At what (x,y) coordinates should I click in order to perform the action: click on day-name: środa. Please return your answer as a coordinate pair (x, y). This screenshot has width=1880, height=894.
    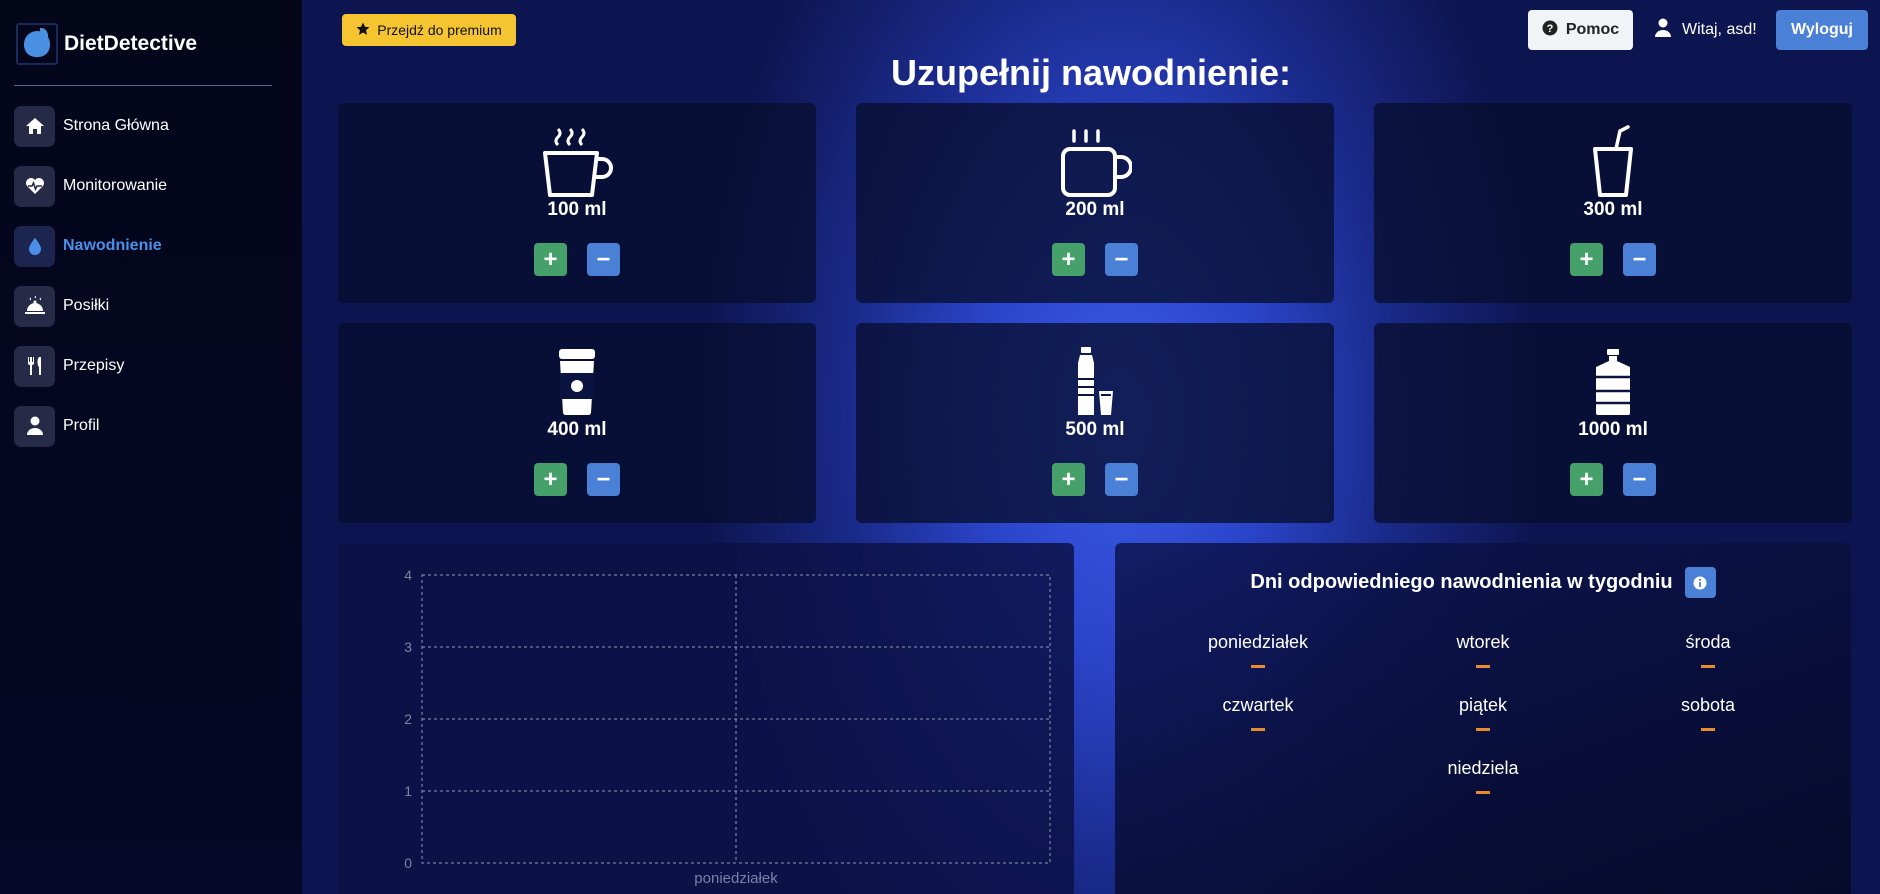
    Looking at the image, I should click on (1708, 642).